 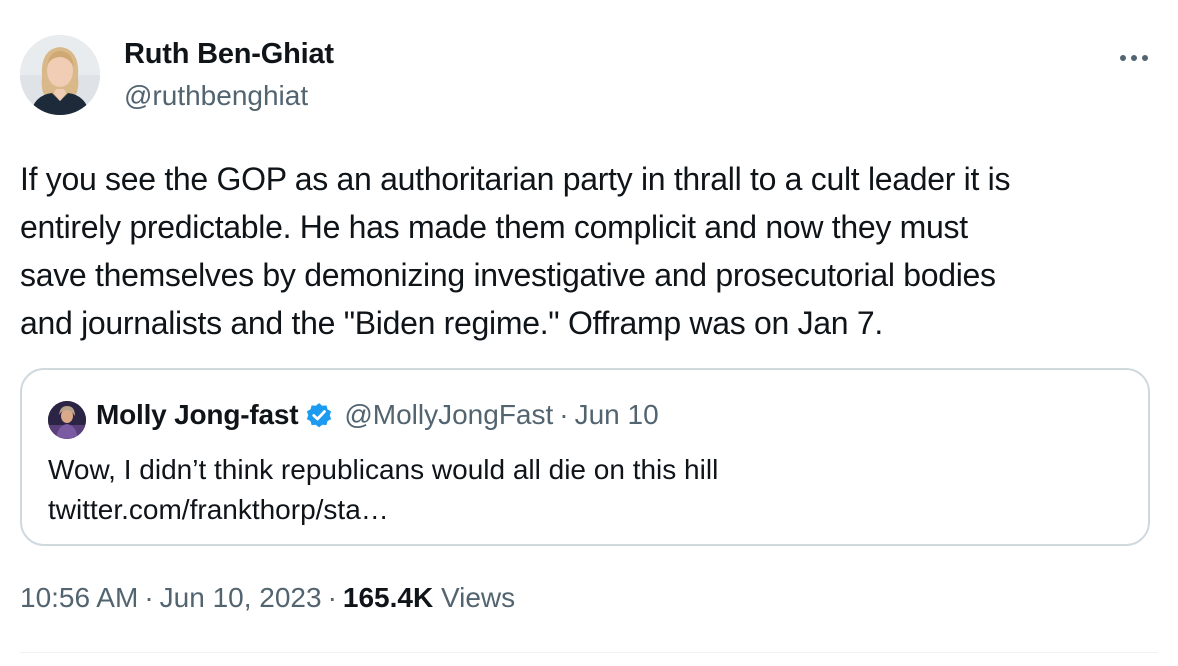 I want to click on quote-header: Molly Jong-fast @MollyJongFast · Jun 10, so click(x=377, y=415).